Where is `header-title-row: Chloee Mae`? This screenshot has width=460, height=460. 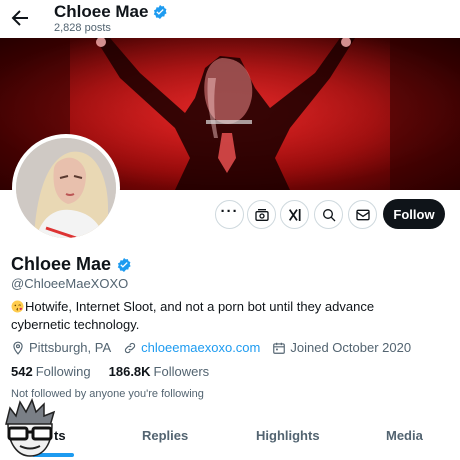 header-title-row: Chloee Mae is located at coordinates (111, 12).